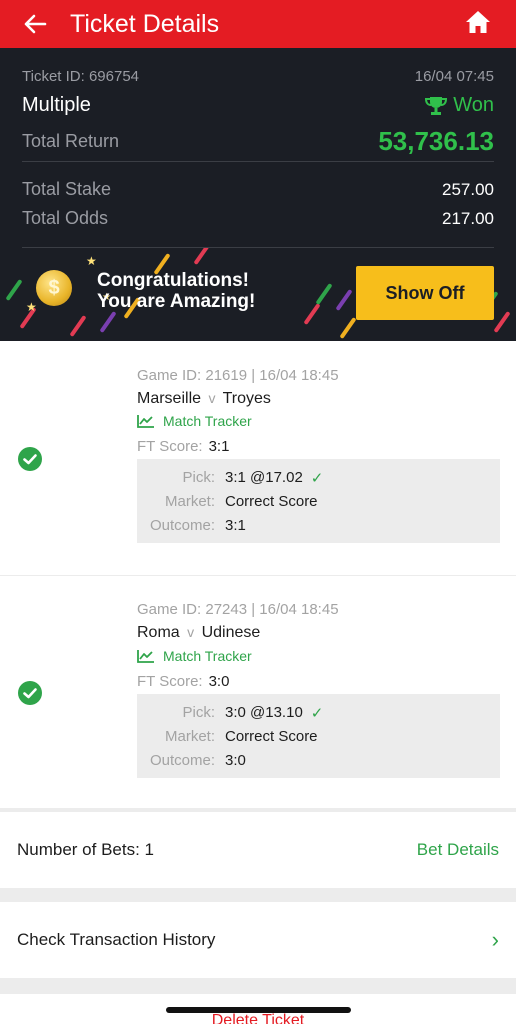 Image resolution: width=516 pixels, height=1024 pixels. What do you see at coordinates (71, 141) in the screenshot?
I see `total-return-label: Total Return` at bounding box center [71, 141].